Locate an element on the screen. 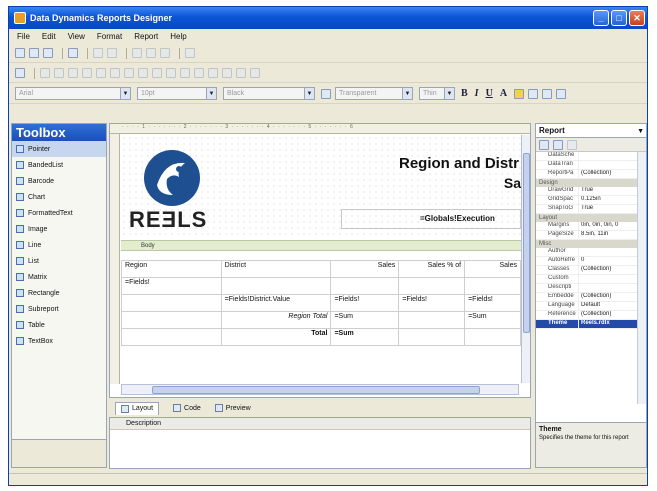 The image size is (657, 491). property-row: Language Default is located at coordinates (591, 306).